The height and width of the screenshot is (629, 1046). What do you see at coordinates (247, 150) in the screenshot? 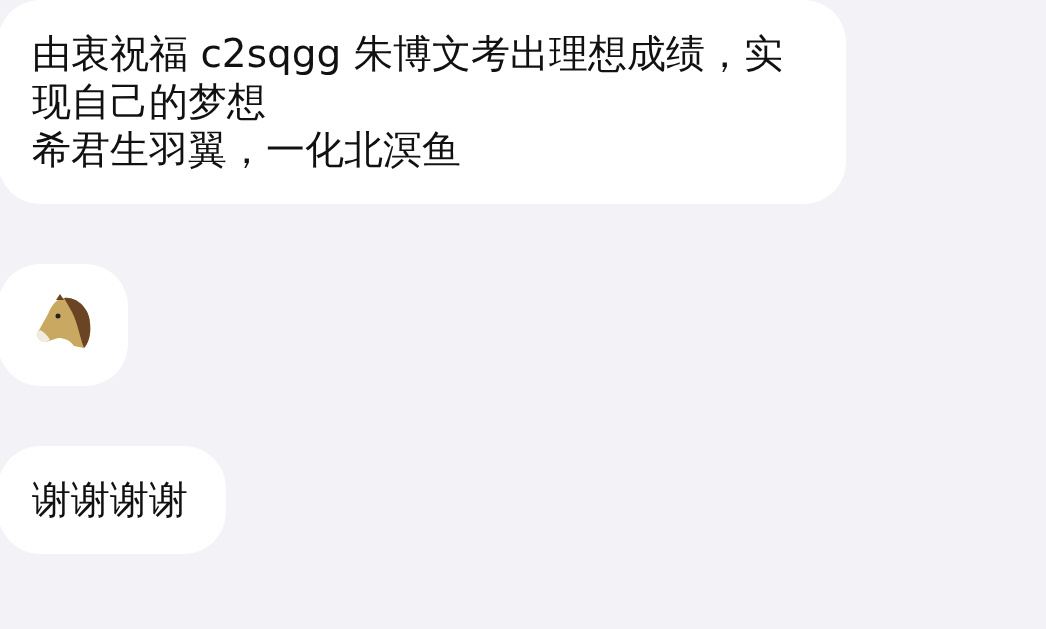
I see `message-text: 希君生羽翼，一化北溟鱼` at bounding box center [247, 150].